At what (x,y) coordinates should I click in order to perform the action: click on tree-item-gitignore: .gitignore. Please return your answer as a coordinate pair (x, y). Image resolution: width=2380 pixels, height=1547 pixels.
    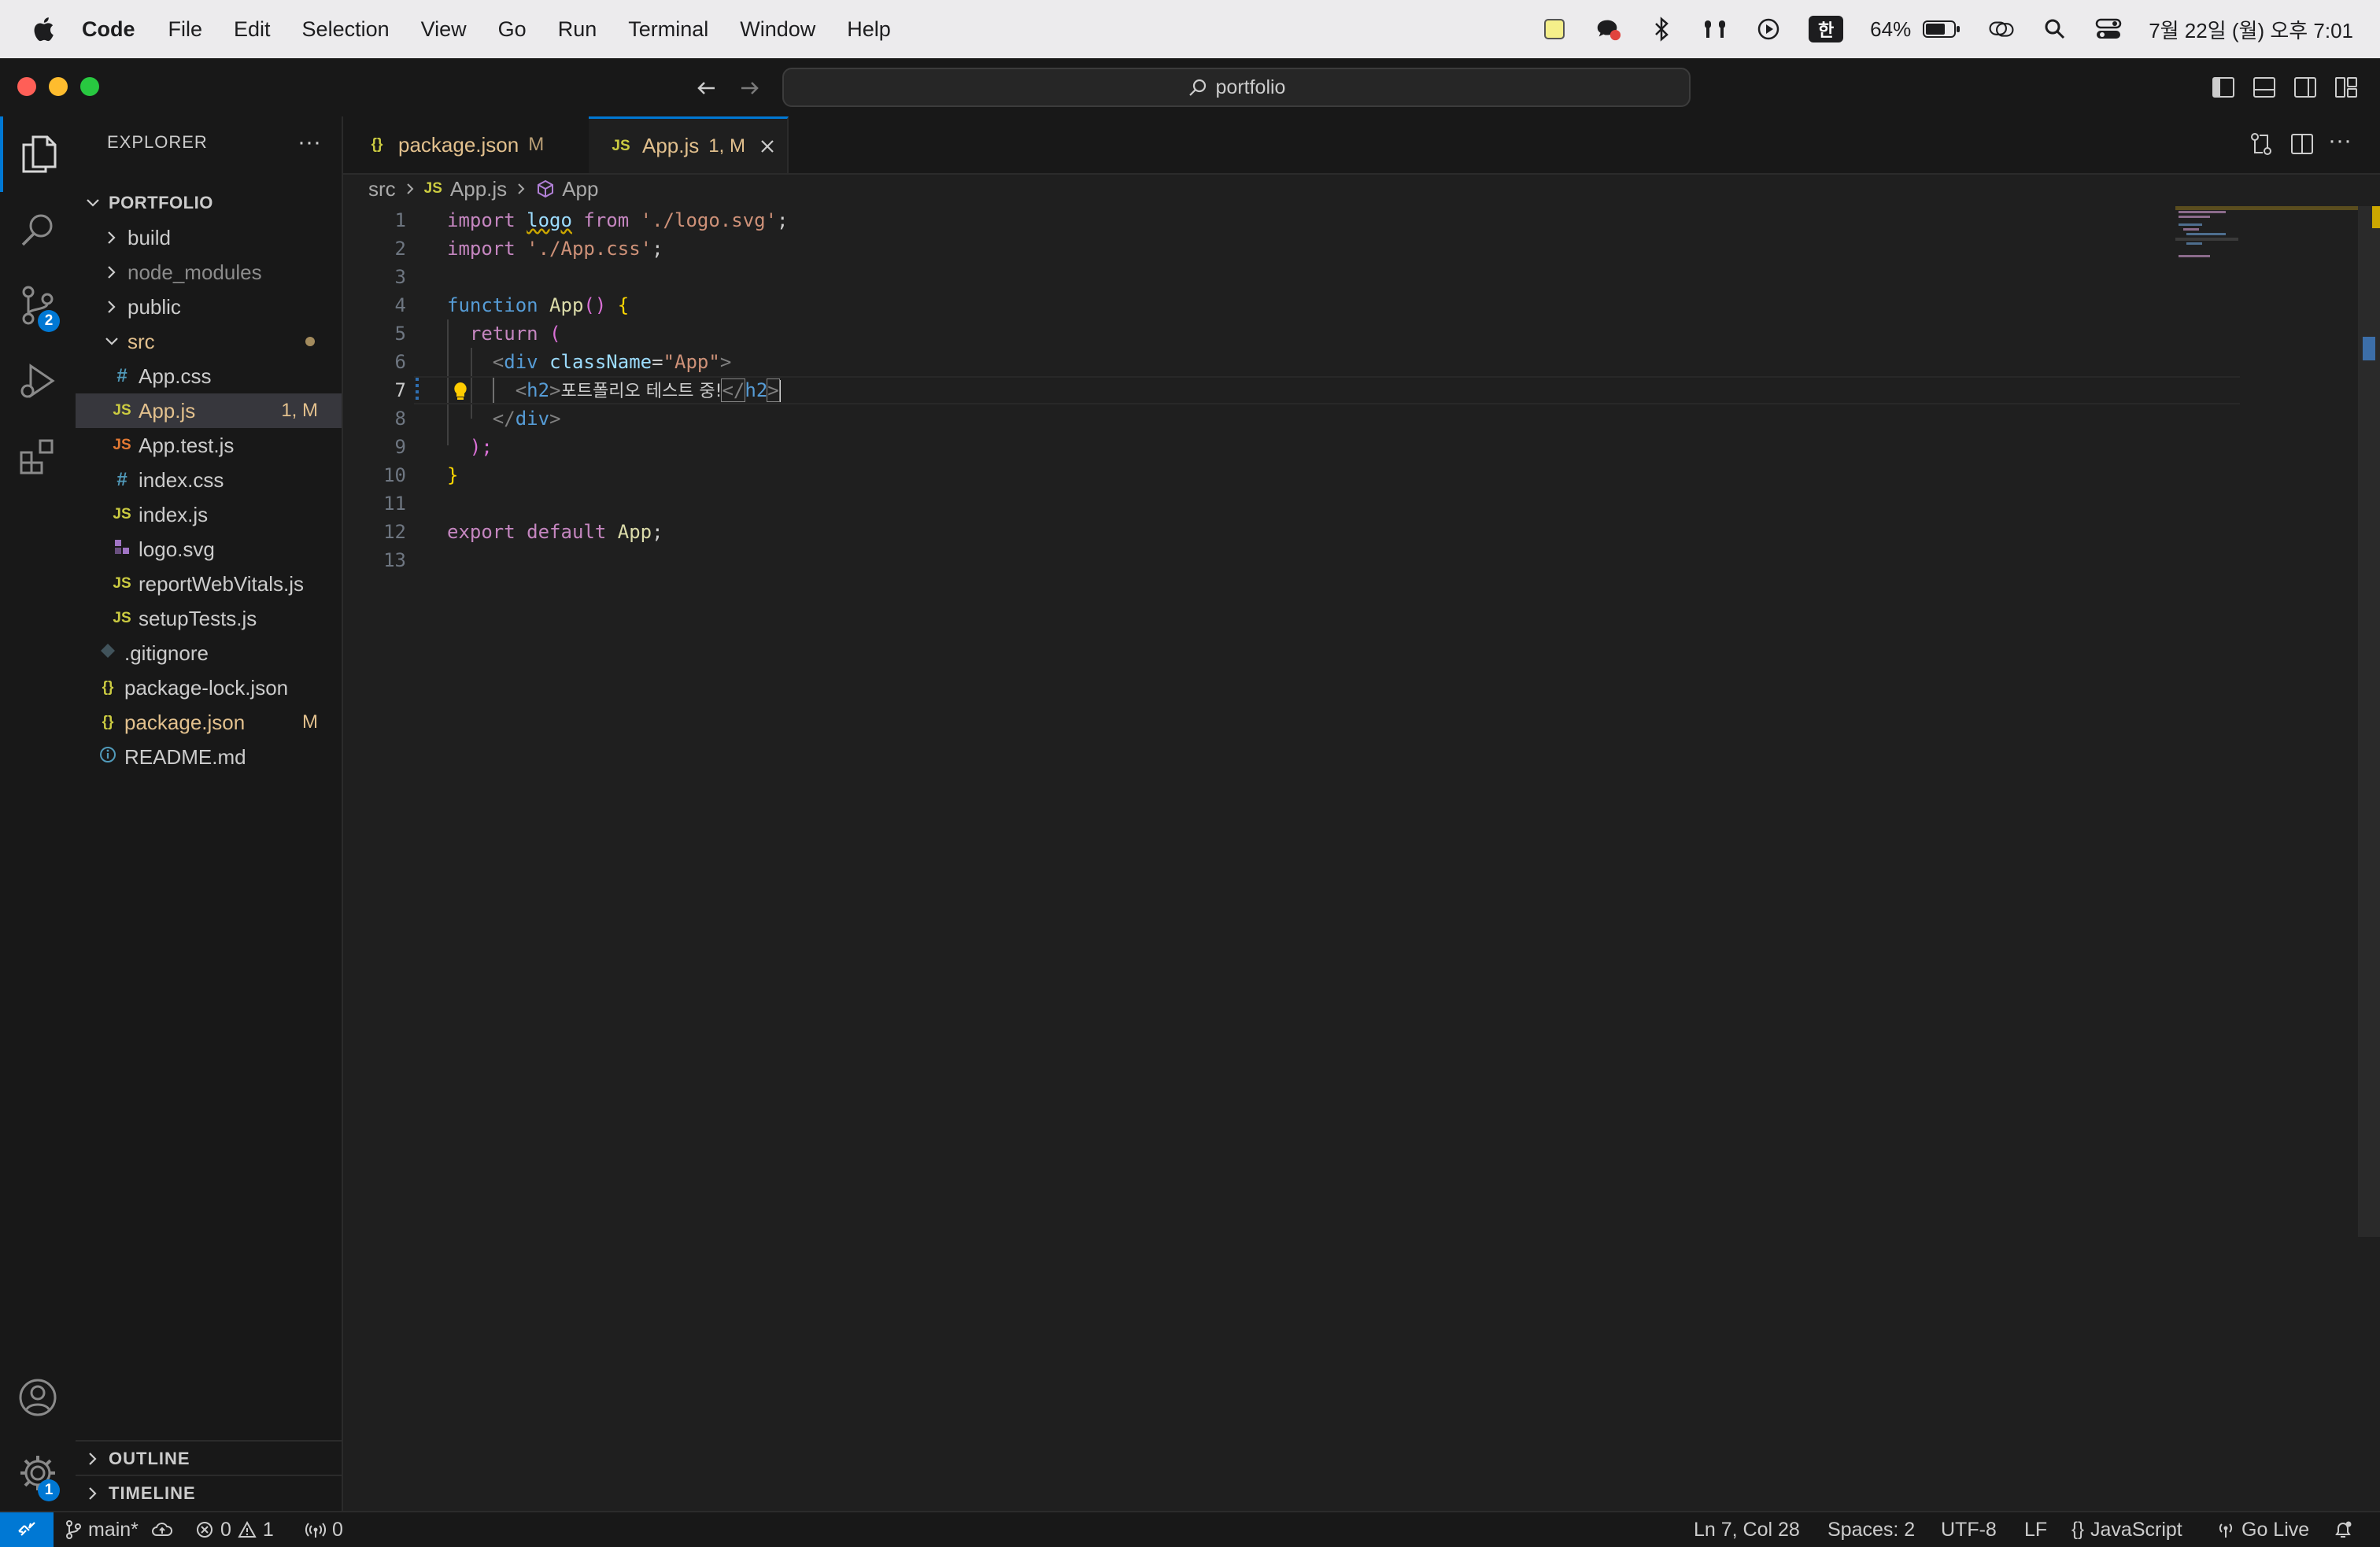
    Looking at the image, I should click on (209, 653).